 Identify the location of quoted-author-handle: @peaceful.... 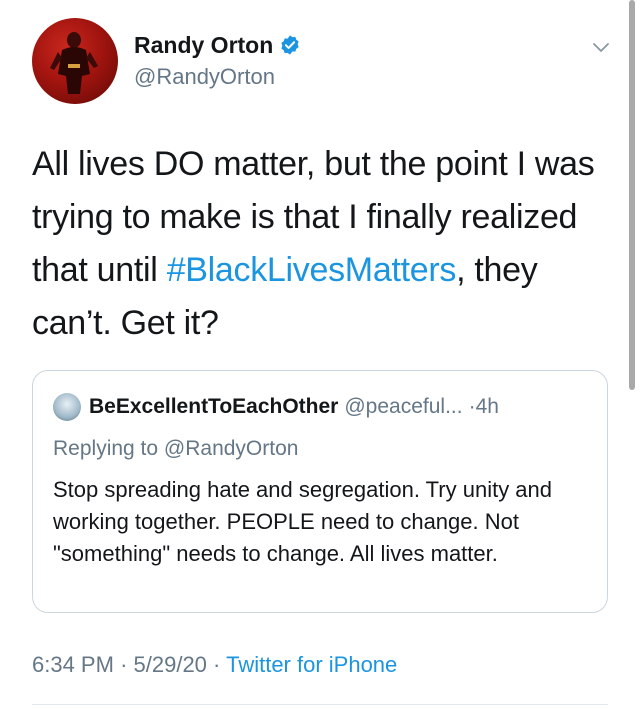
(403, 406).